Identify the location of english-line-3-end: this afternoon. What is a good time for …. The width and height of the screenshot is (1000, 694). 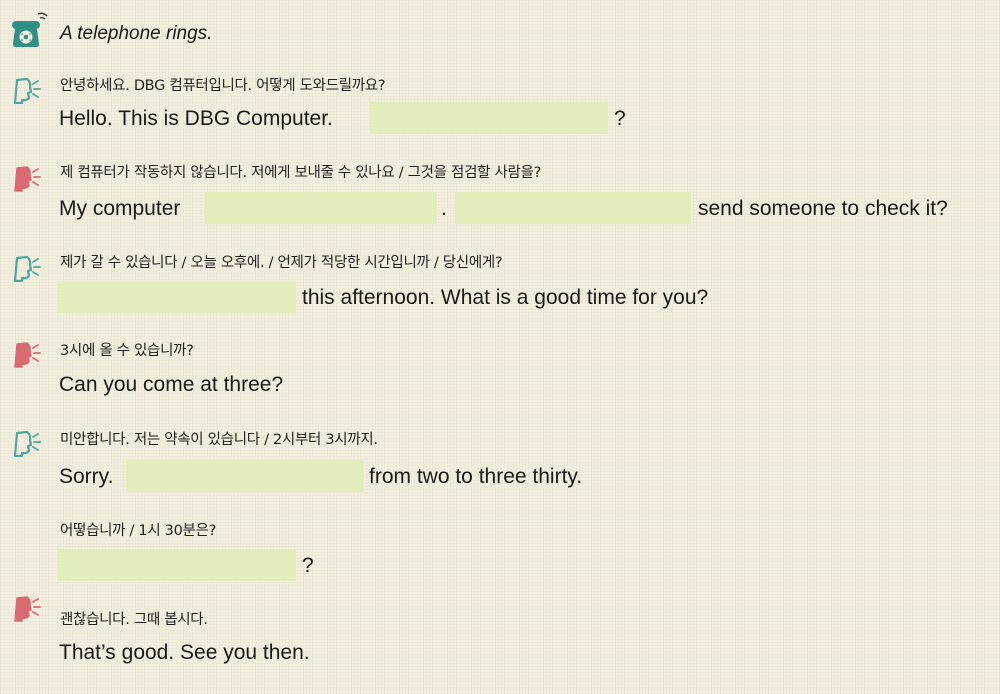
(505, 297).